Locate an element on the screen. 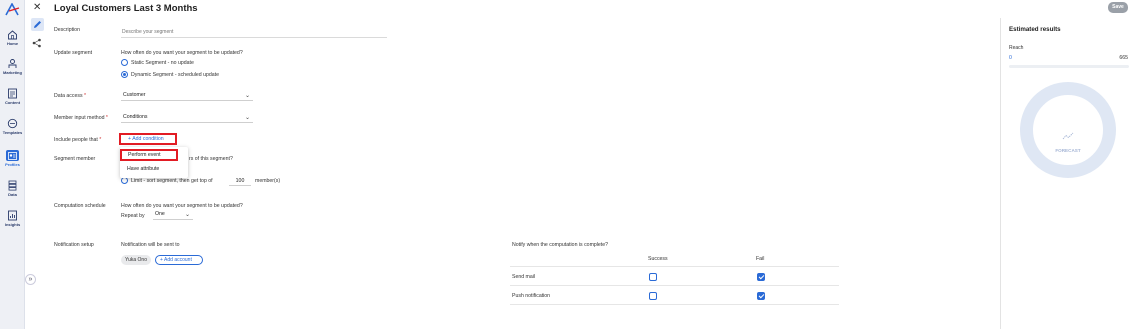  radio-static-label: Static Segment - no update is located at coordinates (162, 63).